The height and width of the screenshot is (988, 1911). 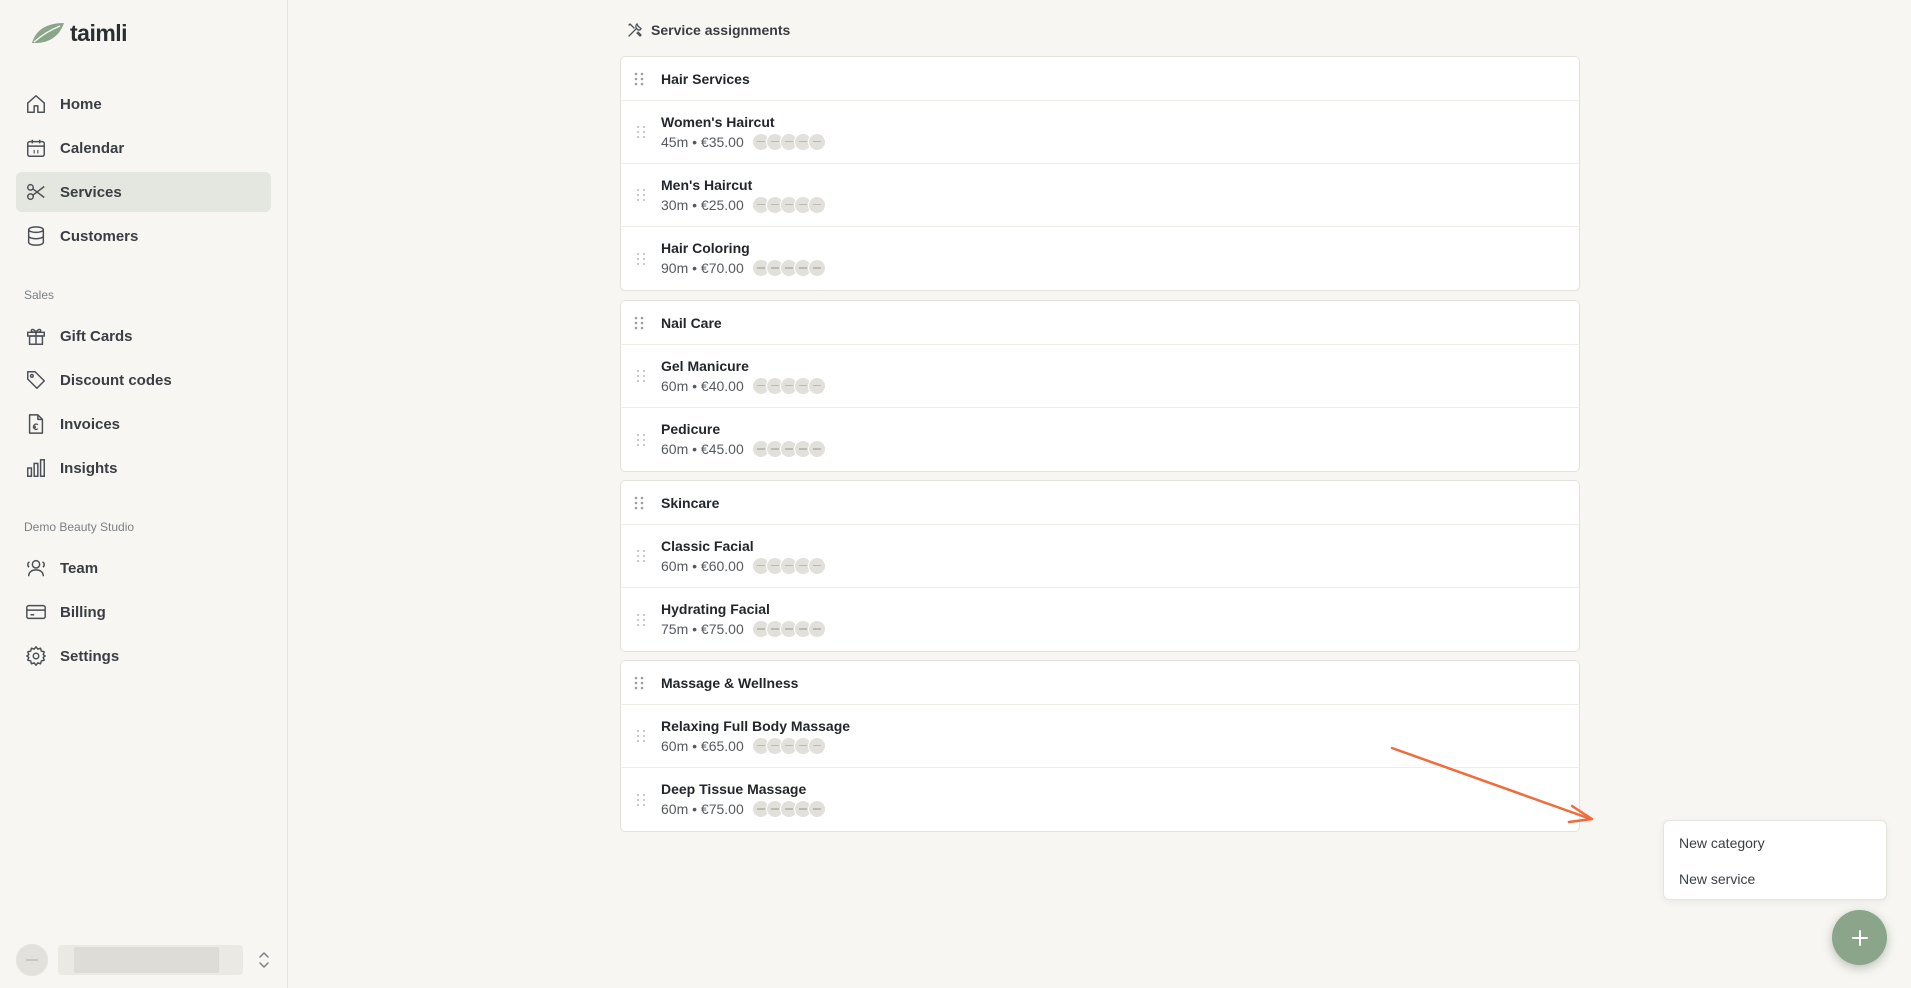 I want to click on service-name: Relaxing Full Body Massage, so click(x=756, y=725).